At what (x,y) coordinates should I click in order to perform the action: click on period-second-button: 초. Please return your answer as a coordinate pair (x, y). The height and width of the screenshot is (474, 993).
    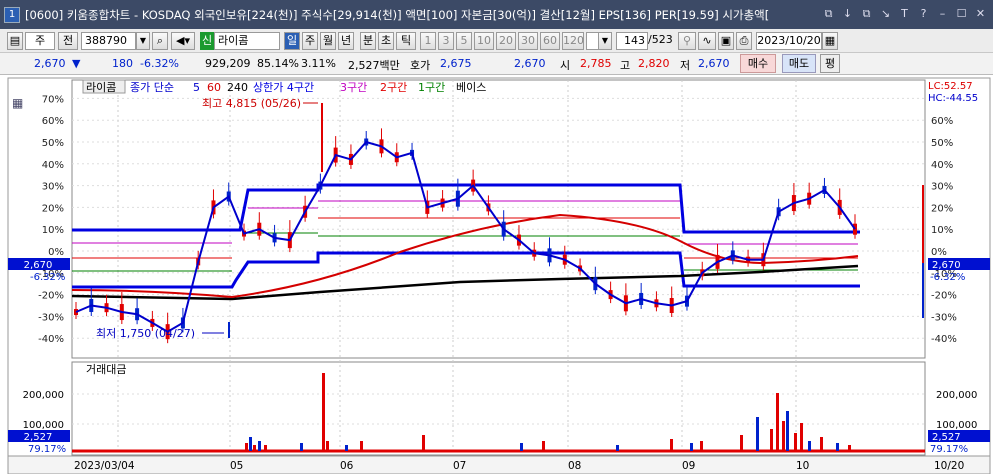
    Looking at the image, I should click on (386, 41).